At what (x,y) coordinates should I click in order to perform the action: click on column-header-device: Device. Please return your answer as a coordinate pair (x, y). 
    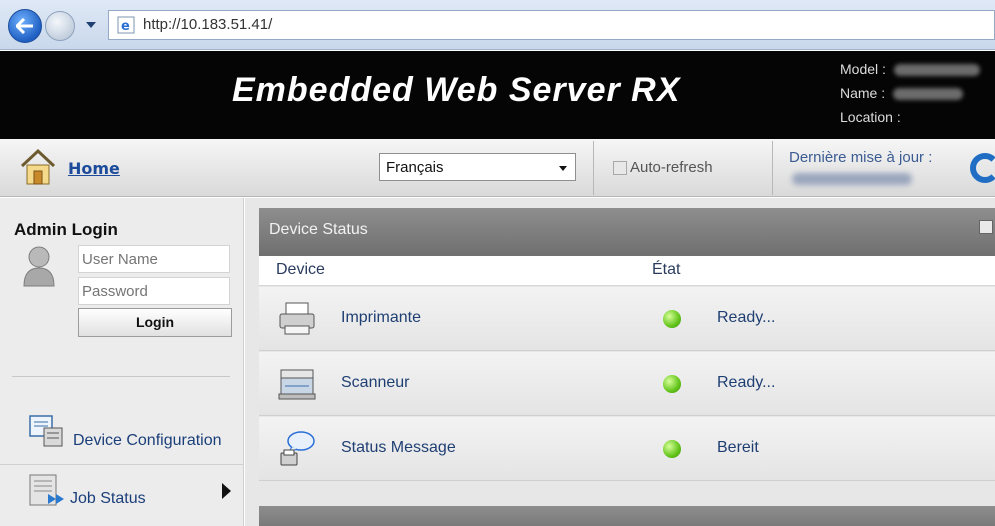
    Looking at the image, I should click on (300, 269).